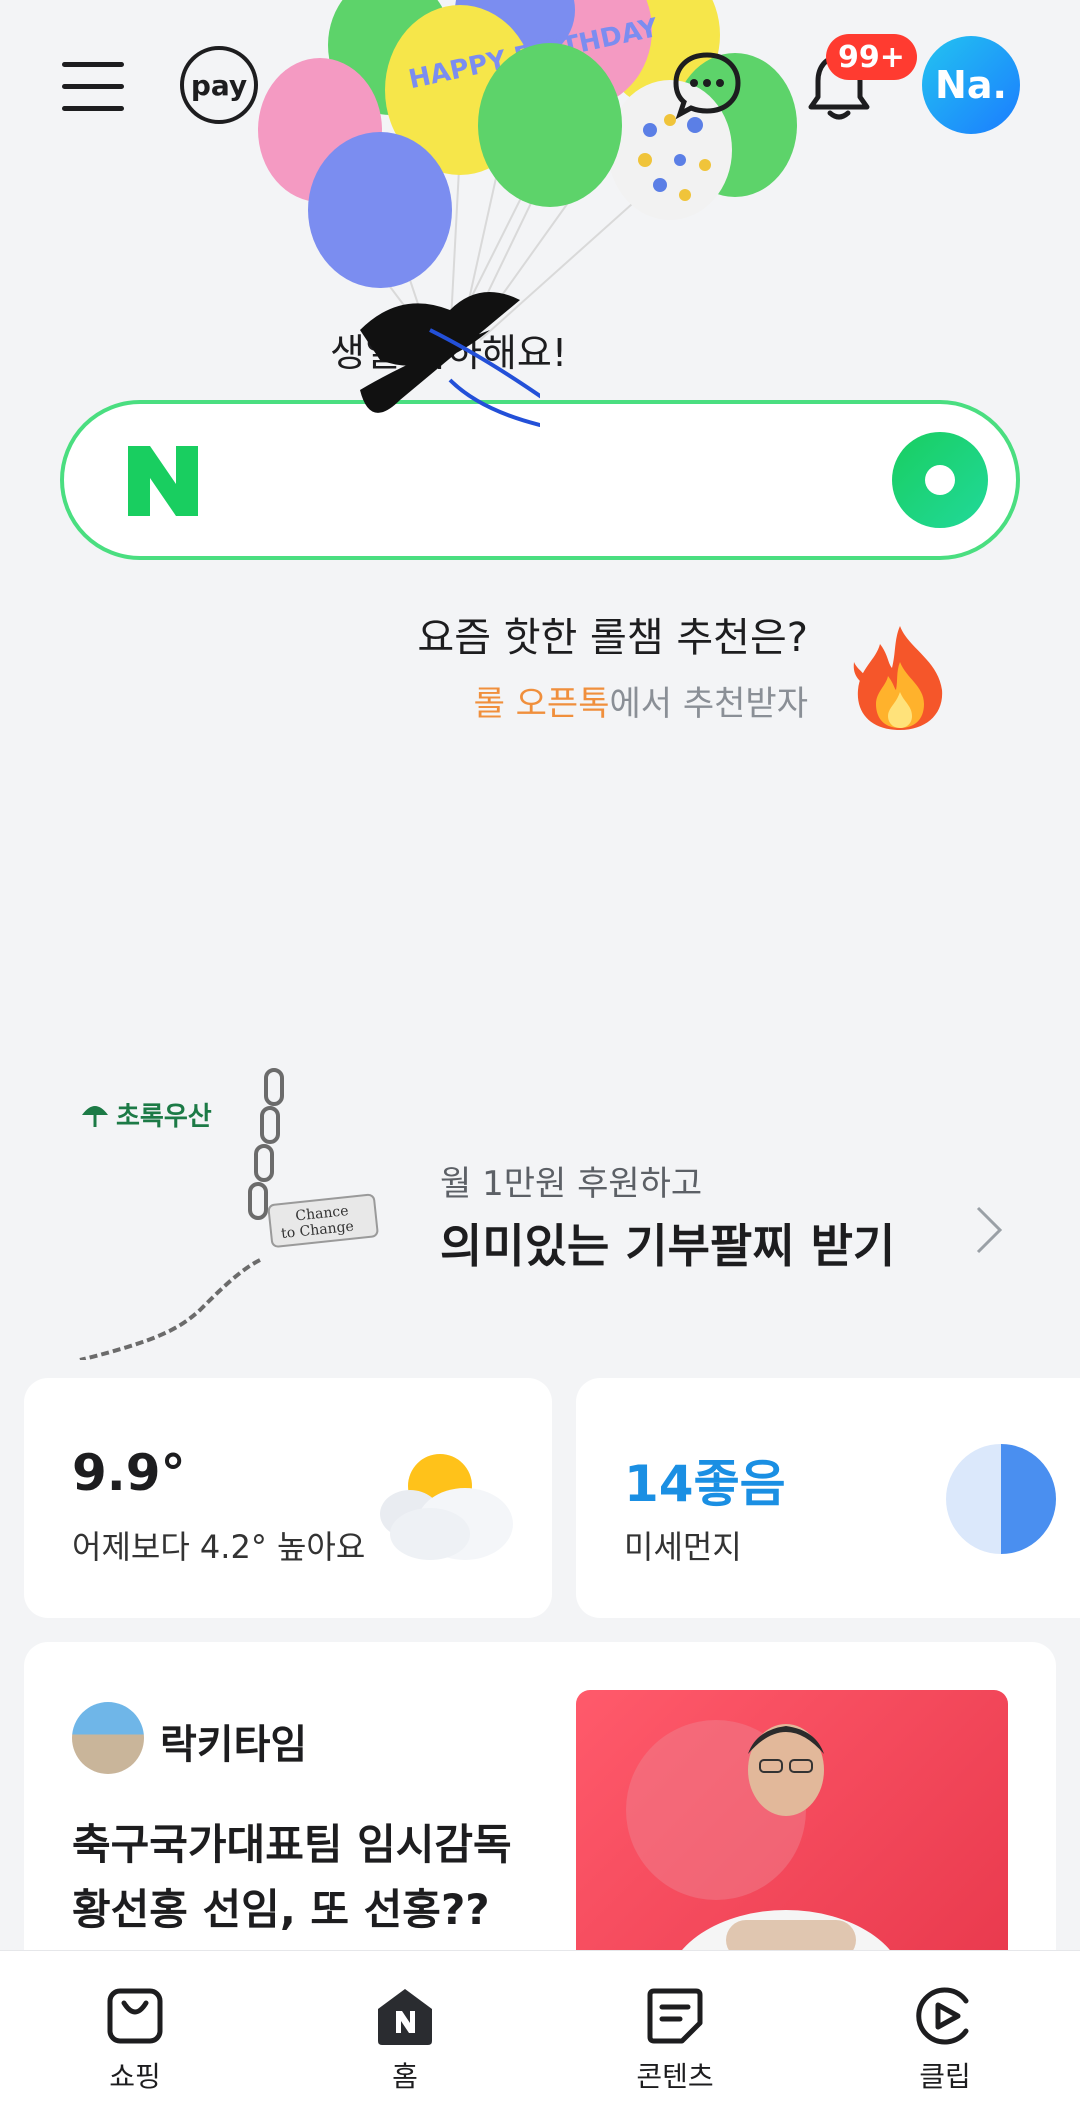  I want to click on hamburger-icon, so click(93, 86).